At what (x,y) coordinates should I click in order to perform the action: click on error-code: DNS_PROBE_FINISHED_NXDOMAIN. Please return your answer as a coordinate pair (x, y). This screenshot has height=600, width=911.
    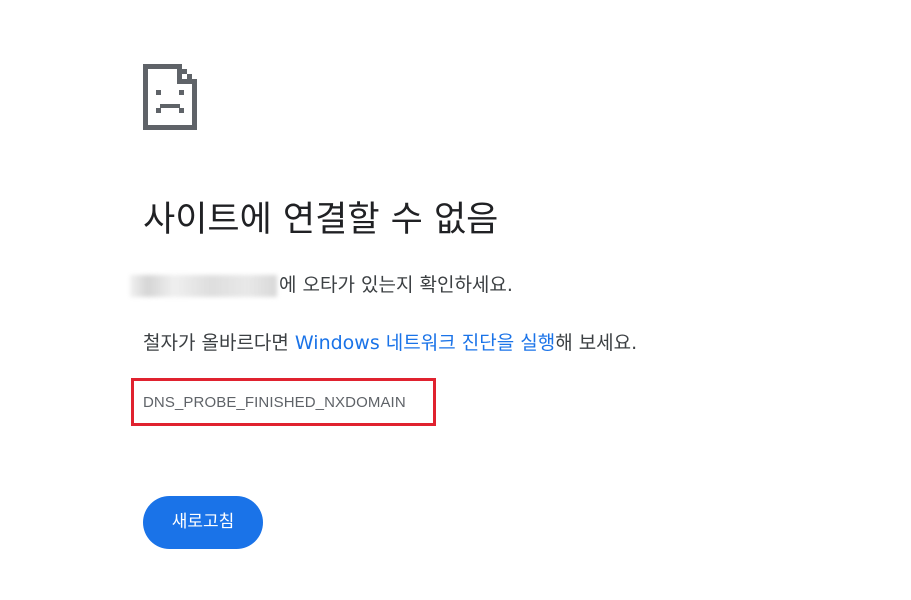
    Looking at the image, I should click on (274, 402).